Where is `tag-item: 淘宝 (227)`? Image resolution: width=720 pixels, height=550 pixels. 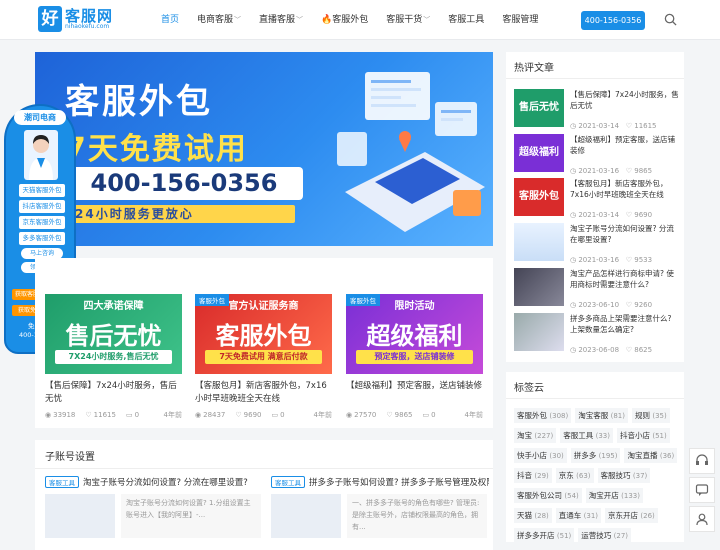 tag-item: 淘宝 (227) is located at coordinates (535, 435).